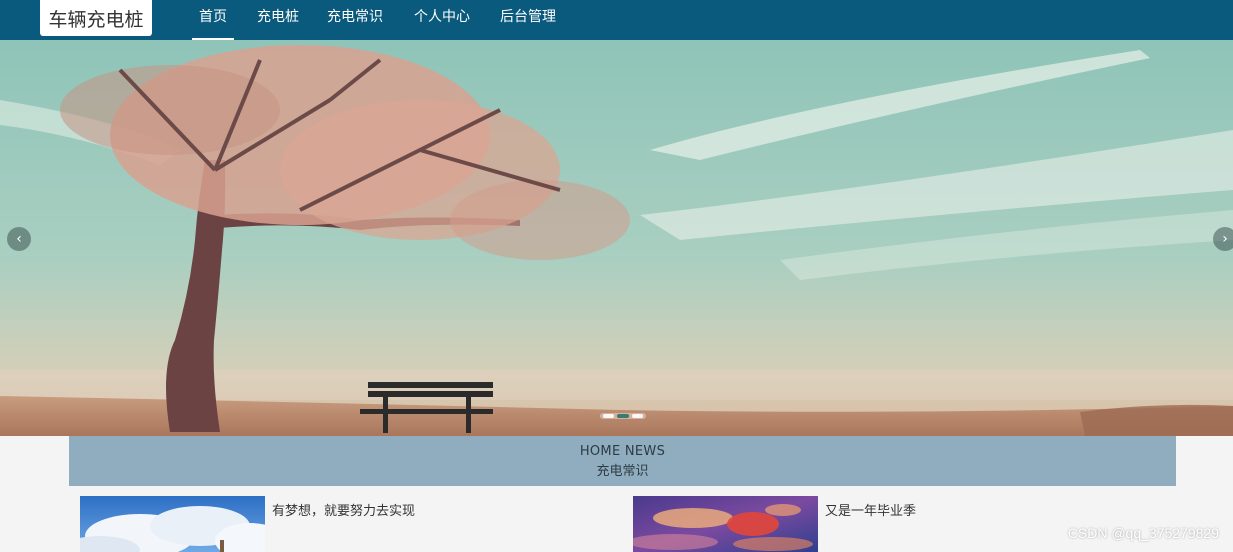  What do you see at coordinates (622, 471) in the screenshot?
I see `news-section-title-cn: 充电常识` at bounding box center [622, 471].